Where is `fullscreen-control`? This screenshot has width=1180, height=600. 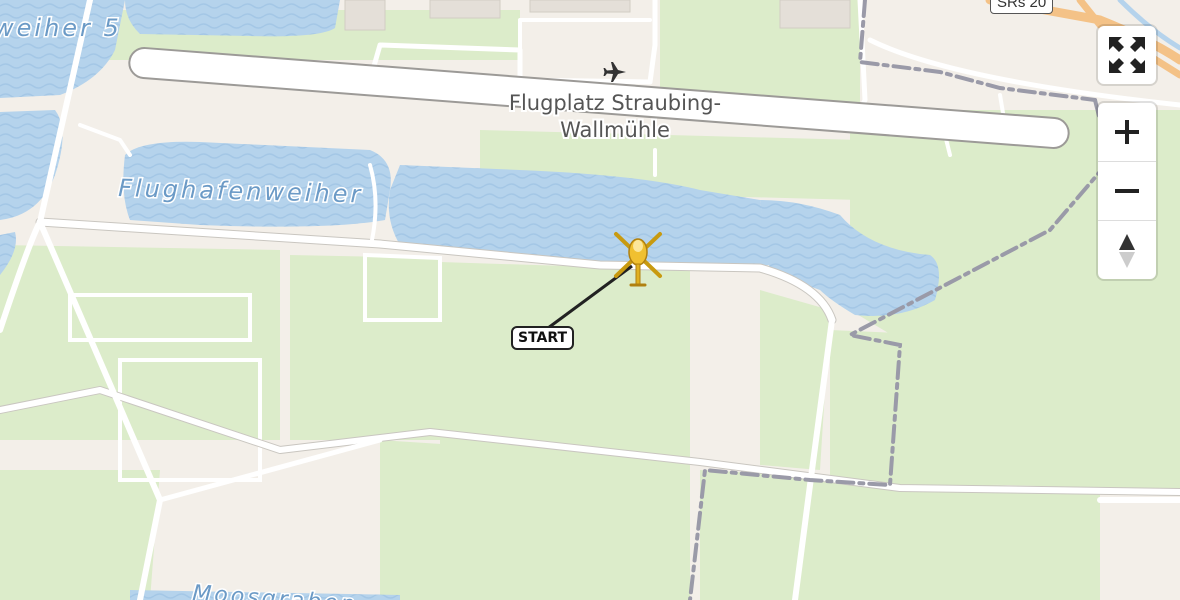
fullscreen-control is located at coordinates (1127, 55).